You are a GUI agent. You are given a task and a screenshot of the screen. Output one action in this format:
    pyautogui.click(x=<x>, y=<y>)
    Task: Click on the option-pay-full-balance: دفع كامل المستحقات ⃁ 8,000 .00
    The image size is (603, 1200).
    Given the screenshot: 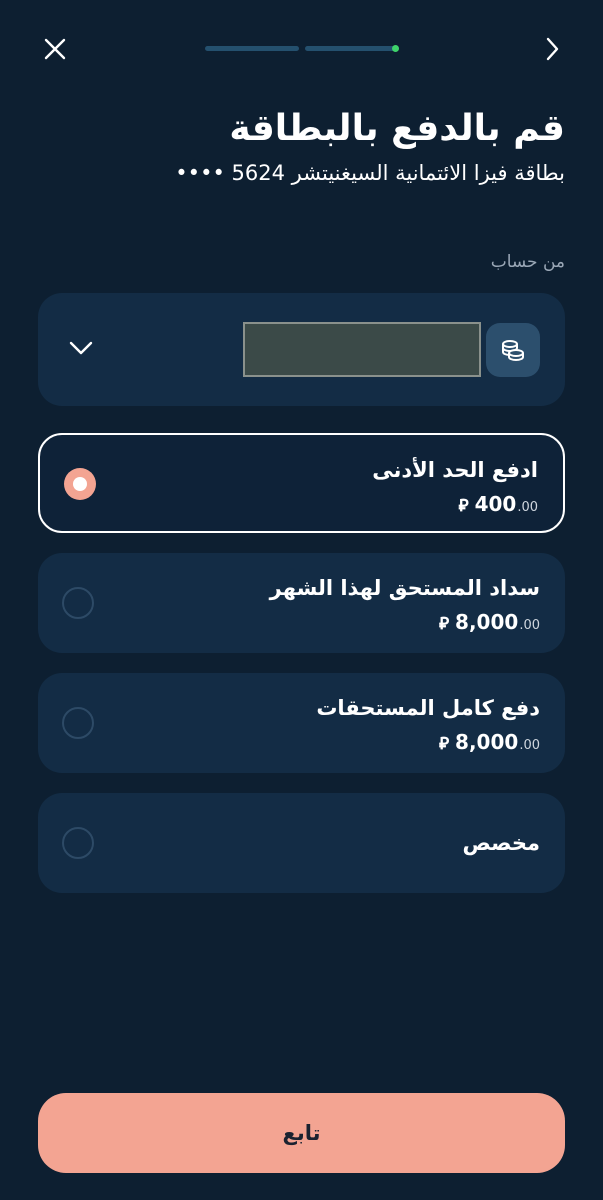 What is the action you would take?
    pyautogui.click(x=301, y=723)
    